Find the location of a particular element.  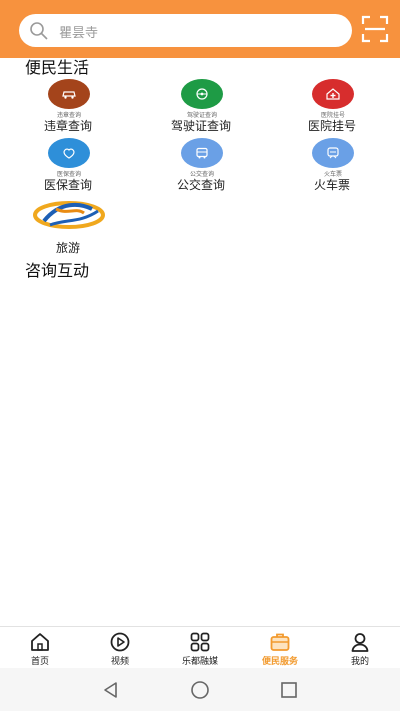

service-violation-query: 违章查询 违章查询 is located at coordinates (68, 108).